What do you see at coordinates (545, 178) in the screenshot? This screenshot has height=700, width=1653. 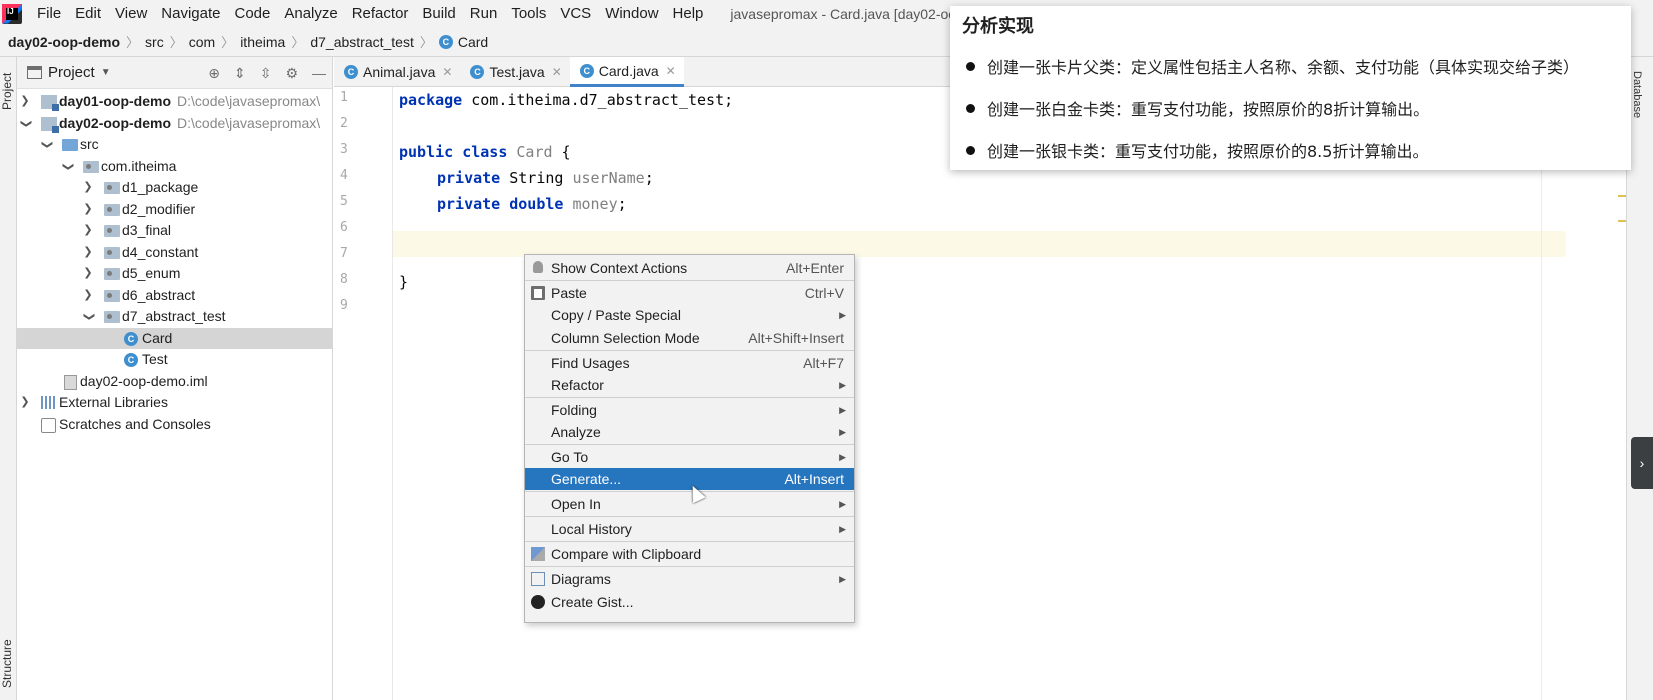 I see `code-line-4: private String userName;` at bounding box center [545, 178].